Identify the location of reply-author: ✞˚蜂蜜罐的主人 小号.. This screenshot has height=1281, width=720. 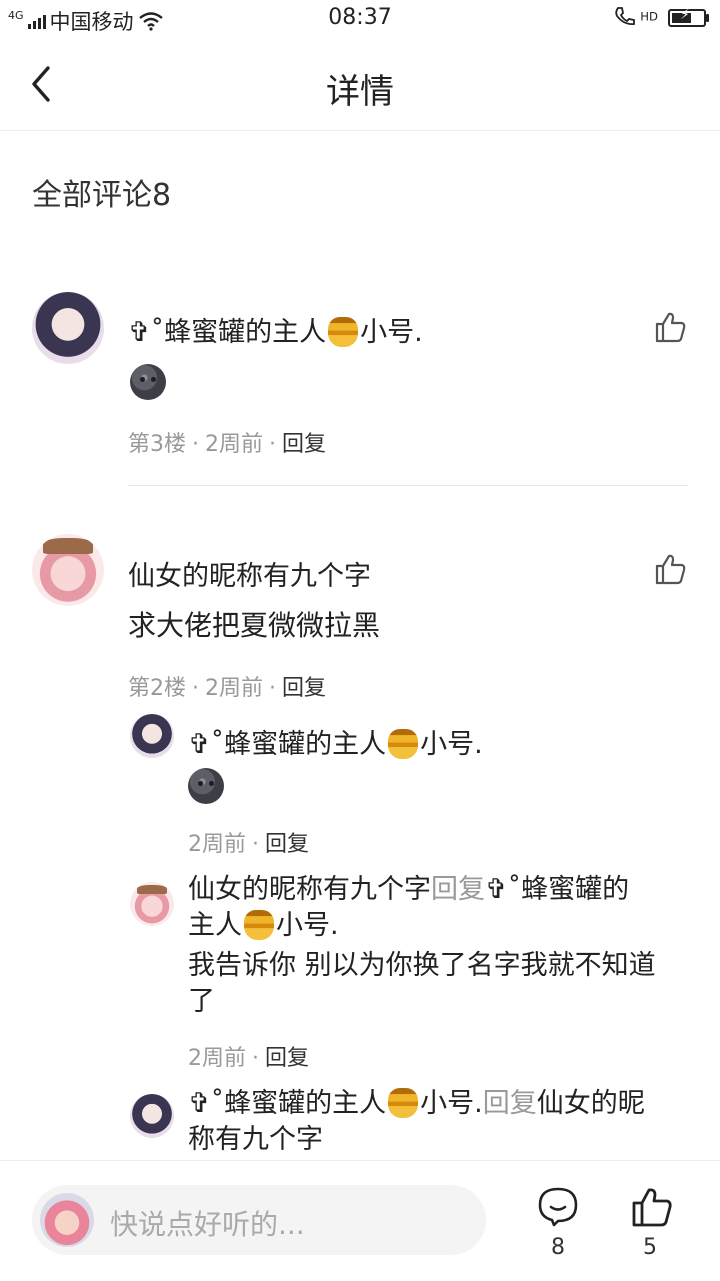
(335, 741).